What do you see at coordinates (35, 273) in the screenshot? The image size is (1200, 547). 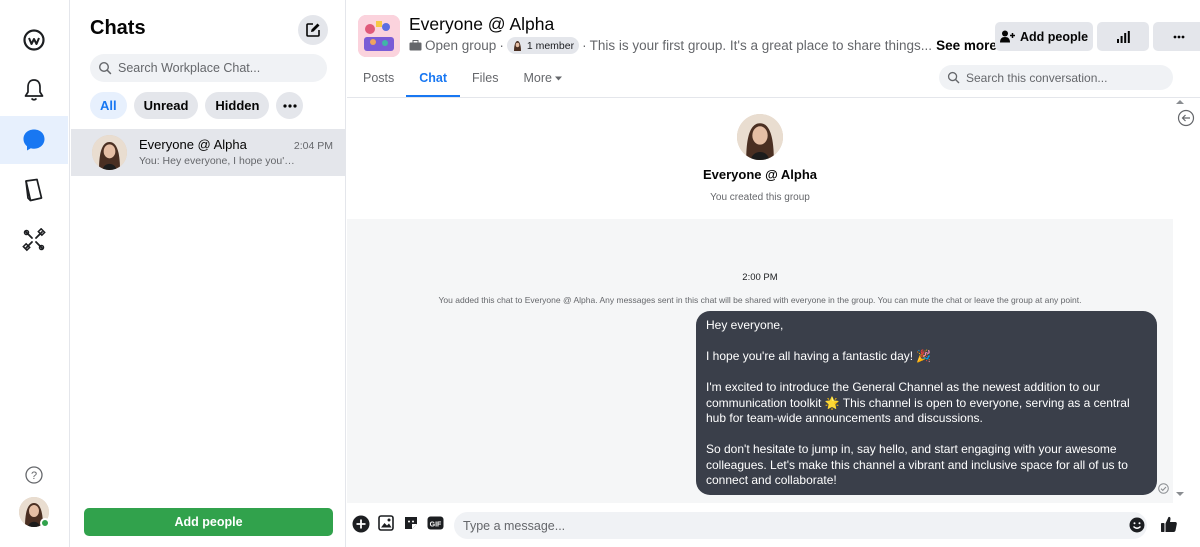 I see `app-rail: ?` at bounding box center [35, 273].